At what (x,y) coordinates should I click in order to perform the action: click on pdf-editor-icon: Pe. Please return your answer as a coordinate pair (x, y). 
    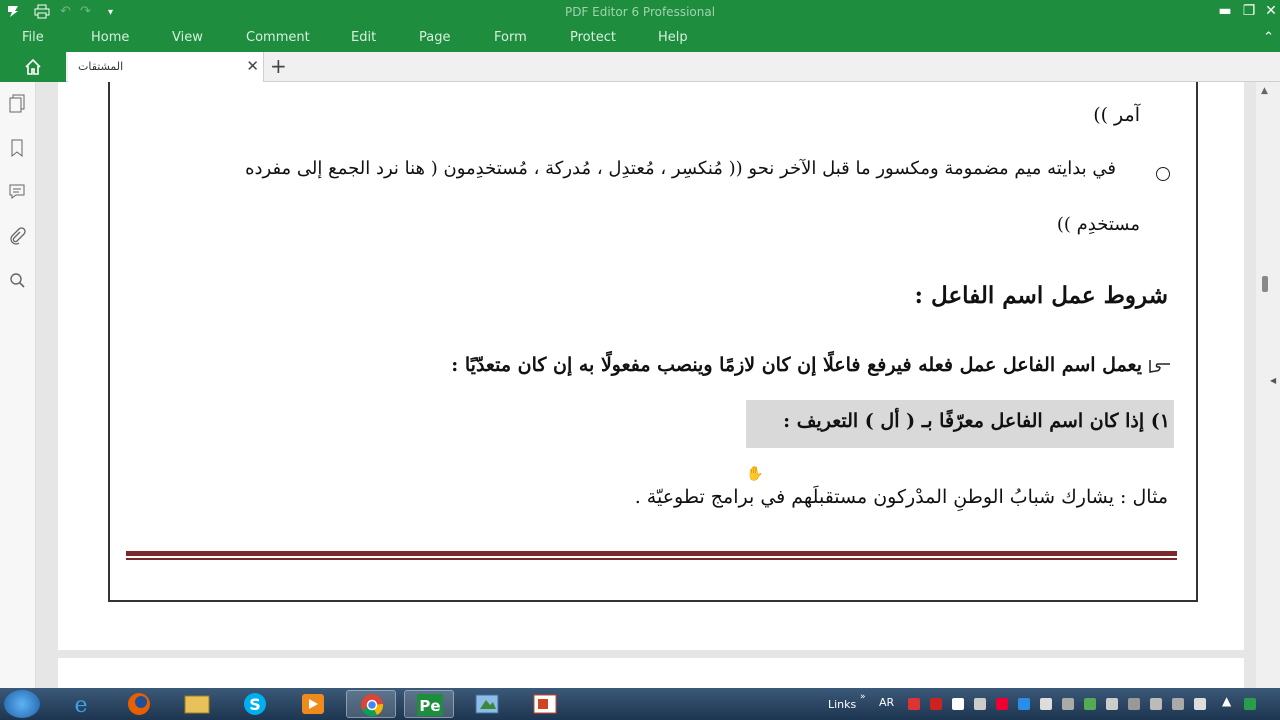
    Looking at the image, I should click on (429, 704).